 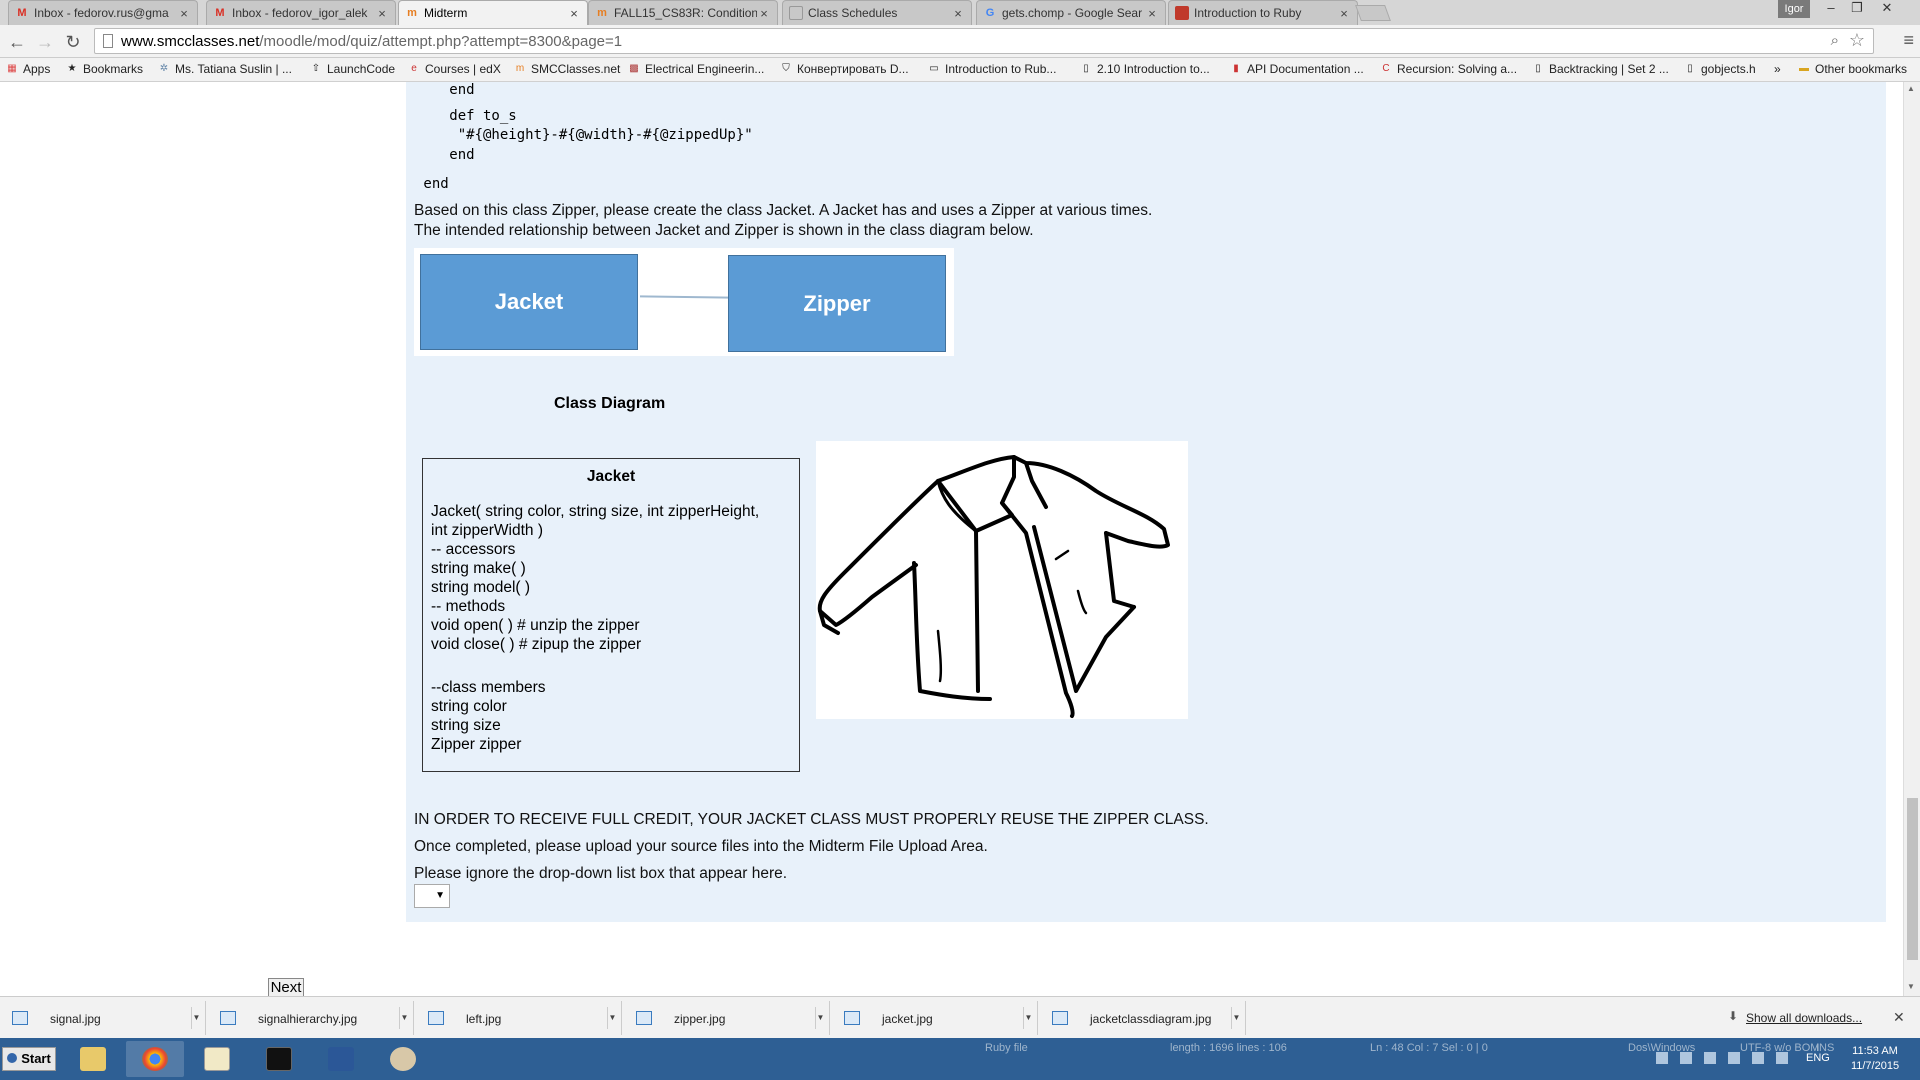 I want to click on download-item: jacket.jpg ▼, so click(x=935, y=1018).